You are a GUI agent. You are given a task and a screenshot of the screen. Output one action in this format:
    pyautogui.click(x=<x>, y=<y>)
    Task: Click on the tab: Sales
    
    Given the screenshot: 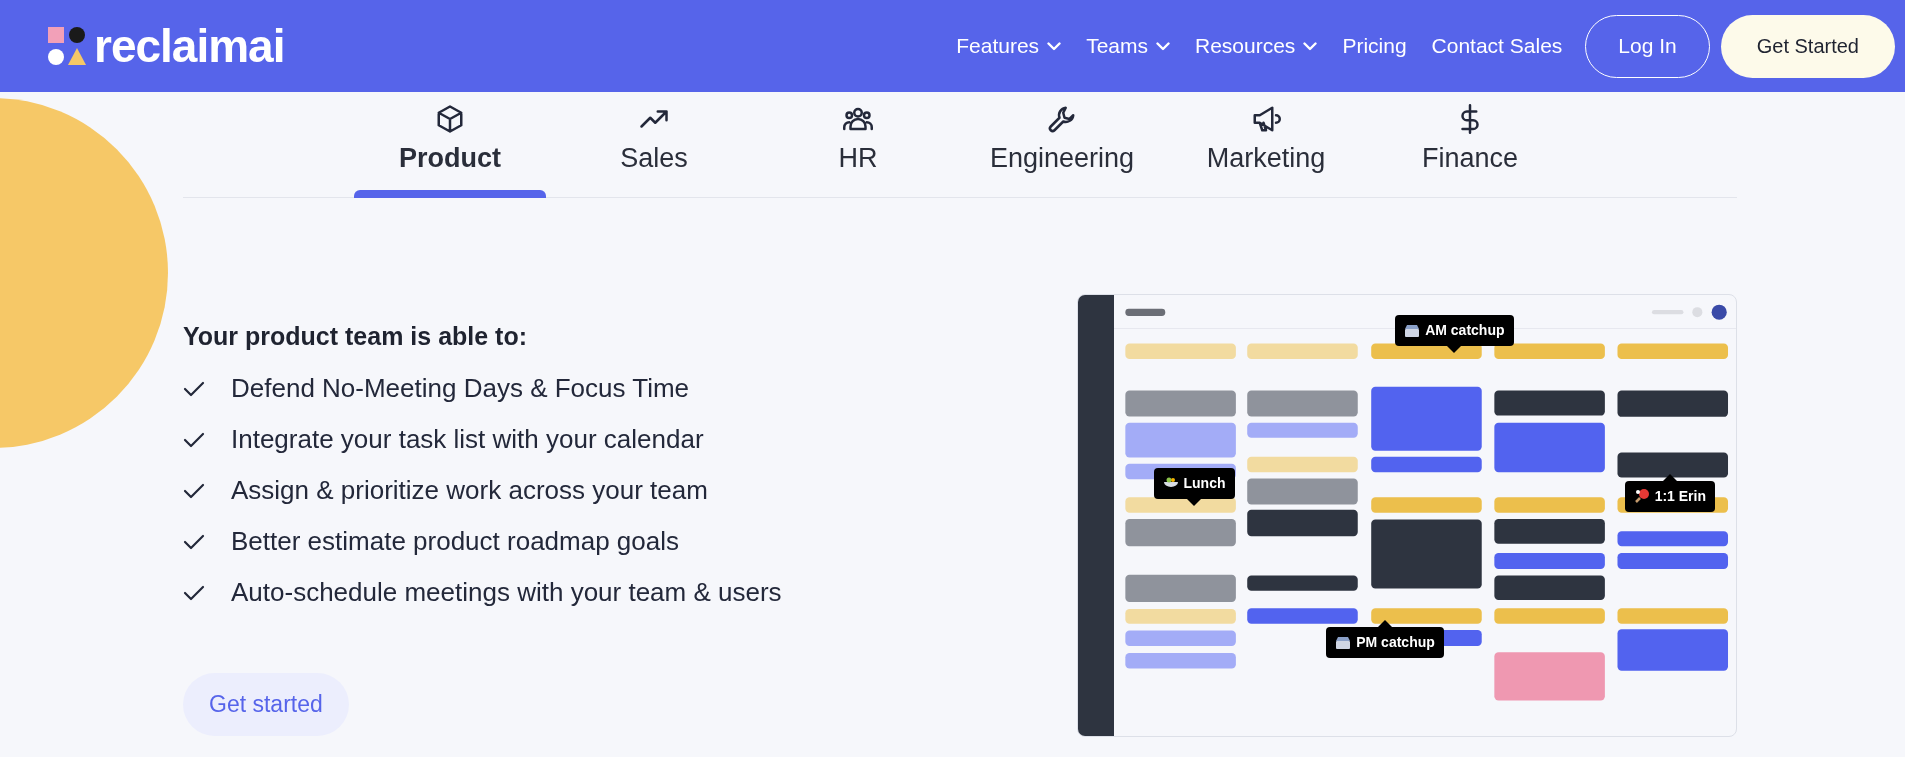 What is the action you would take?
    pyautogui.click(x=654, y=144)
    